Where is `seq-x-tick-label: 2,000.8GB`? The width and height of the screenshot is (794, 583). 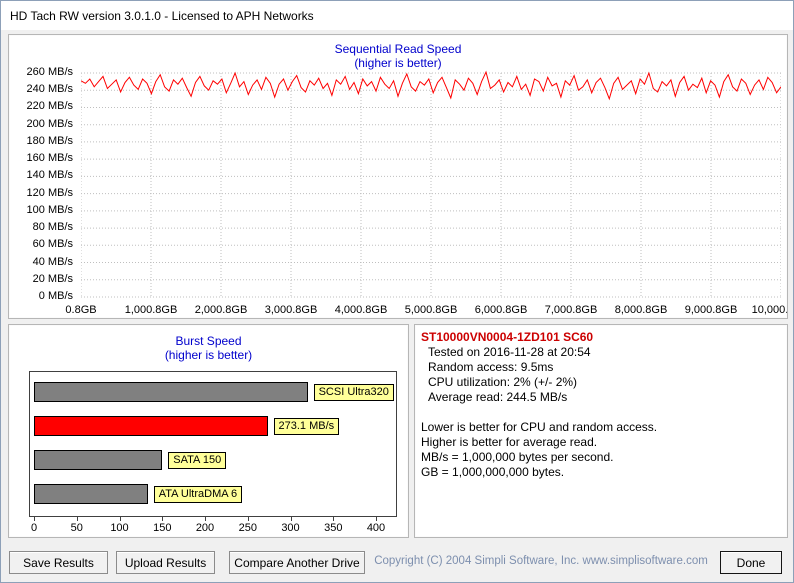 seq-x-tick-label: 2,000.8GB is located at coordinates (221, 310).